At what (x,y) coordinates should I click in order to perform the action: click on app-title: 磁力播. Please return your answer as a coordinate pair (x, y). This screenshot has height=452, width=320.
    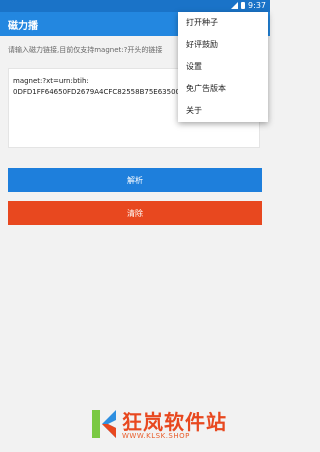
    Looking at the image, I should click on (23, 26).